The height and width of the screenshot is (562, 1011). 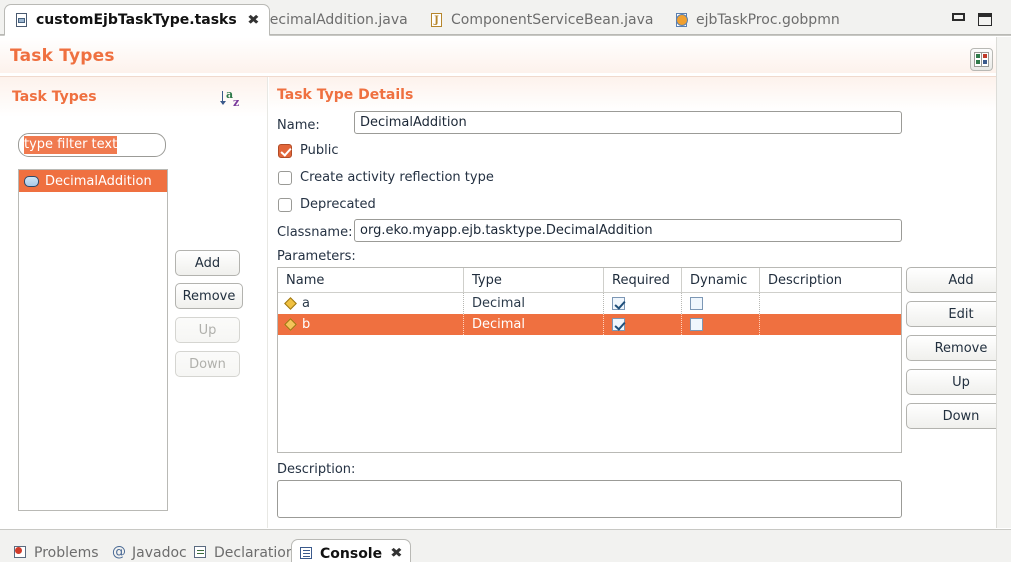 I want to click on view-tab-label: Declaration, so click(x=254, y=553).